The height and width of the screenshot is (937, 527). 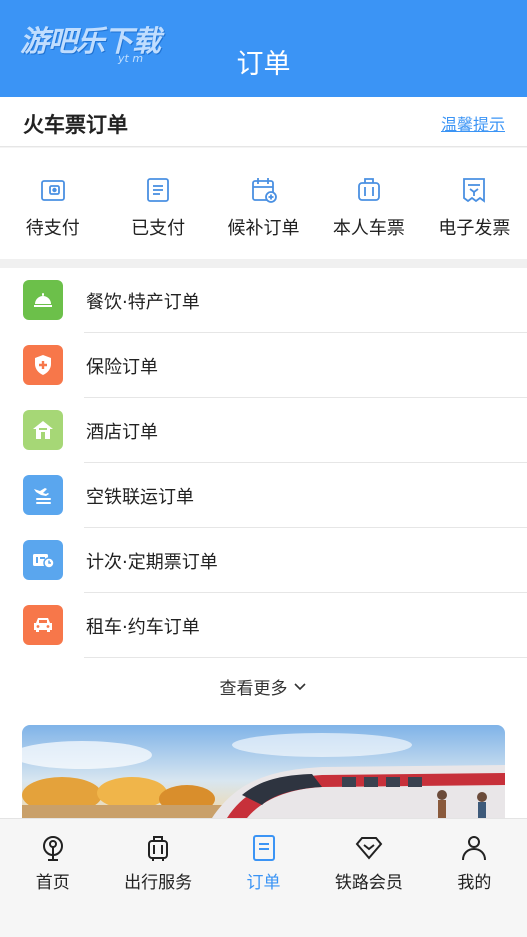 What do you see at coordinates (43, 300) in the screenshot?
I see `food-cloche-icon` at bounding box center [43, 300].